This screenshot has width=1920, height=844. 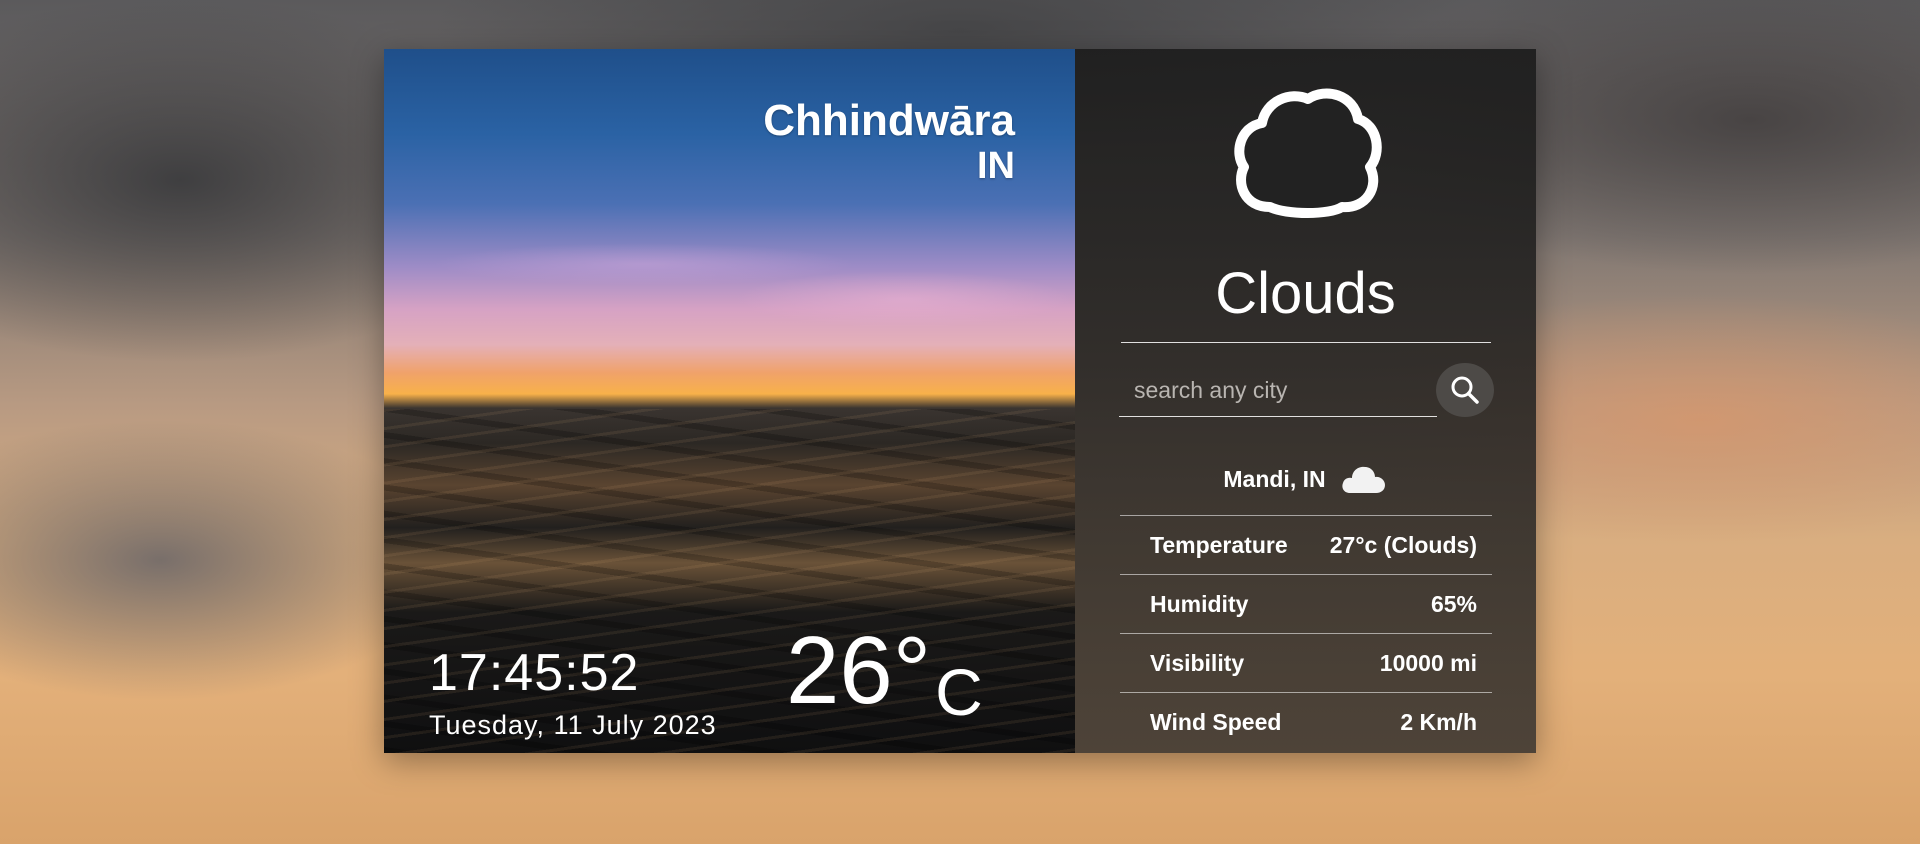 I want to click on detail-label: Visibility, so click(x=1197, y=662).